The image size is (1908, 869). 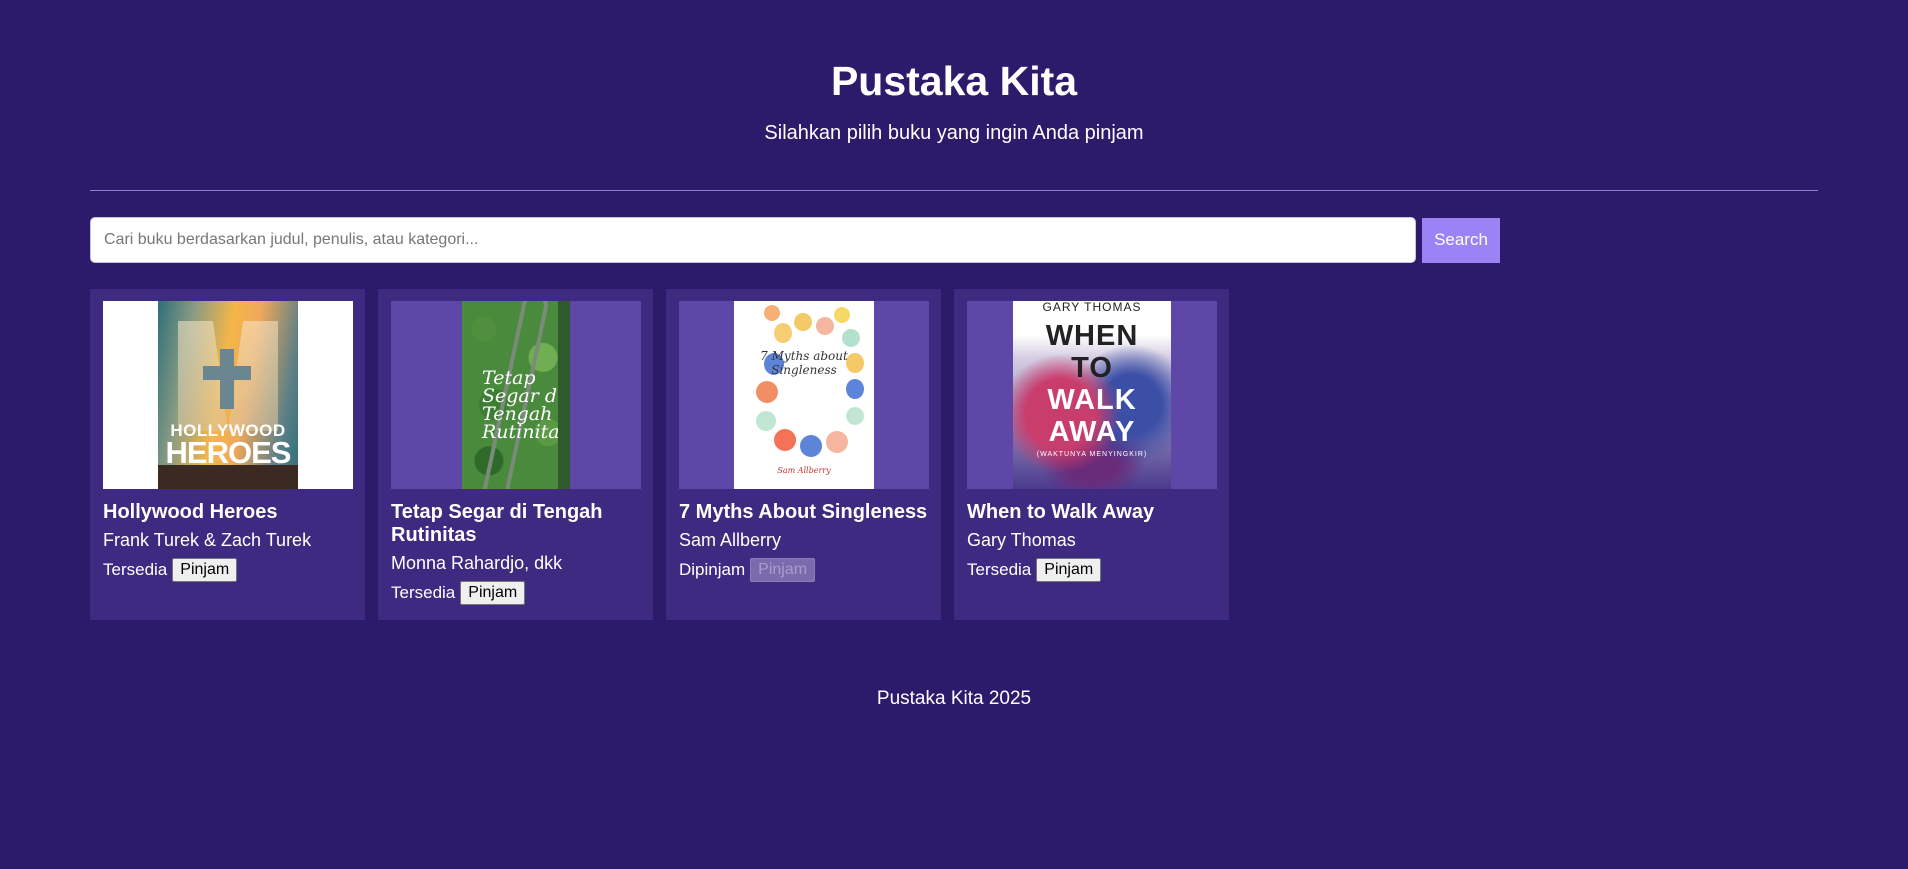 I want to click on book-cover-frame: HOLLYWOOD HEROES, so click(x=228, y=395).